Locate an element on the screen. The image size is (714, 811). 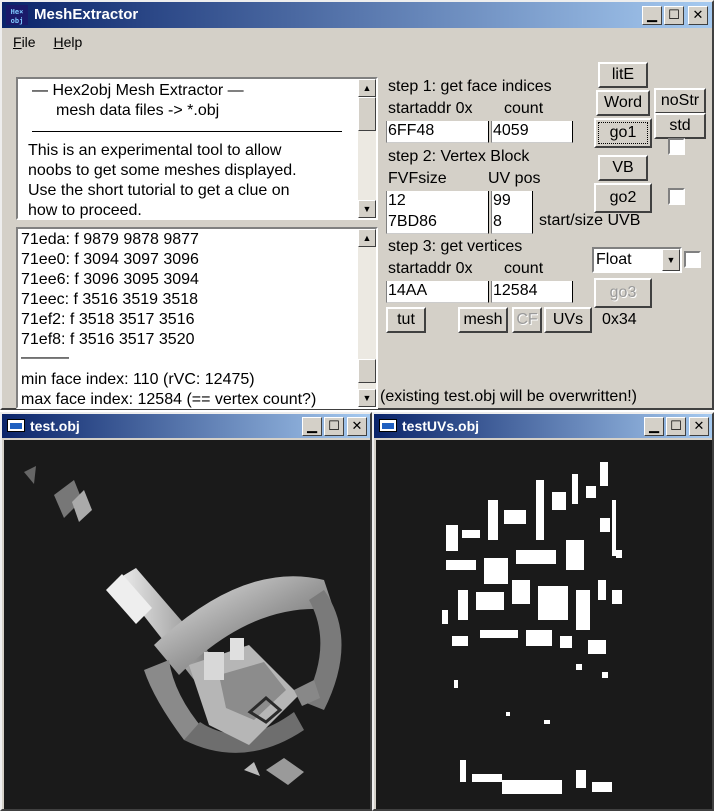
main-titlebar: He× obj MeshExtractor ▁ ☐ ✕ is located at coordinates (357, 15).